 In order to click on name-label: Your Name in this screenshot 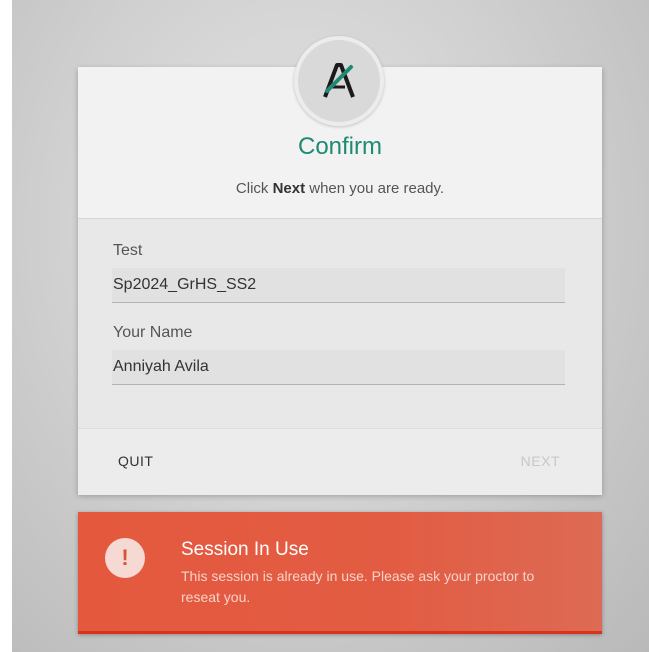, I will do `click(153, 332)`.